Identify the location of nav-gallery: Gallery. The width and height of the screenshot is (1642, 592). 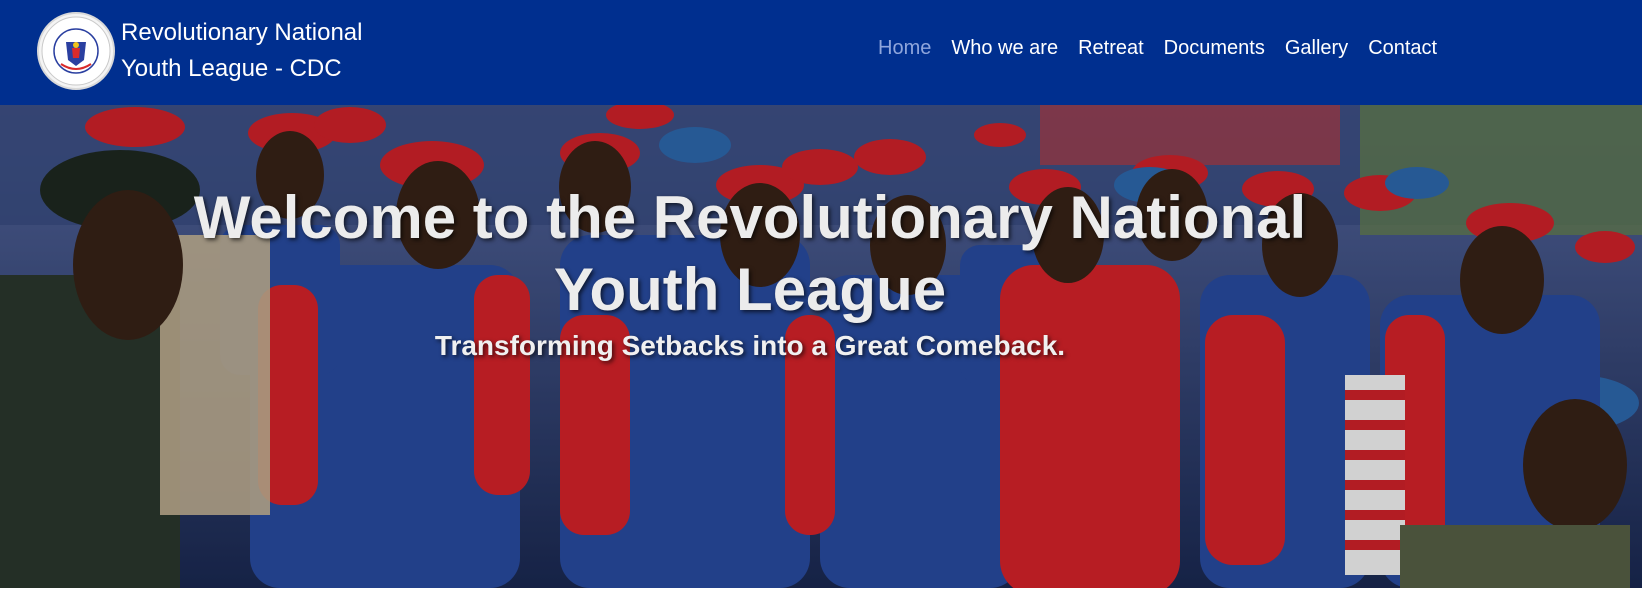
(1316, 48).